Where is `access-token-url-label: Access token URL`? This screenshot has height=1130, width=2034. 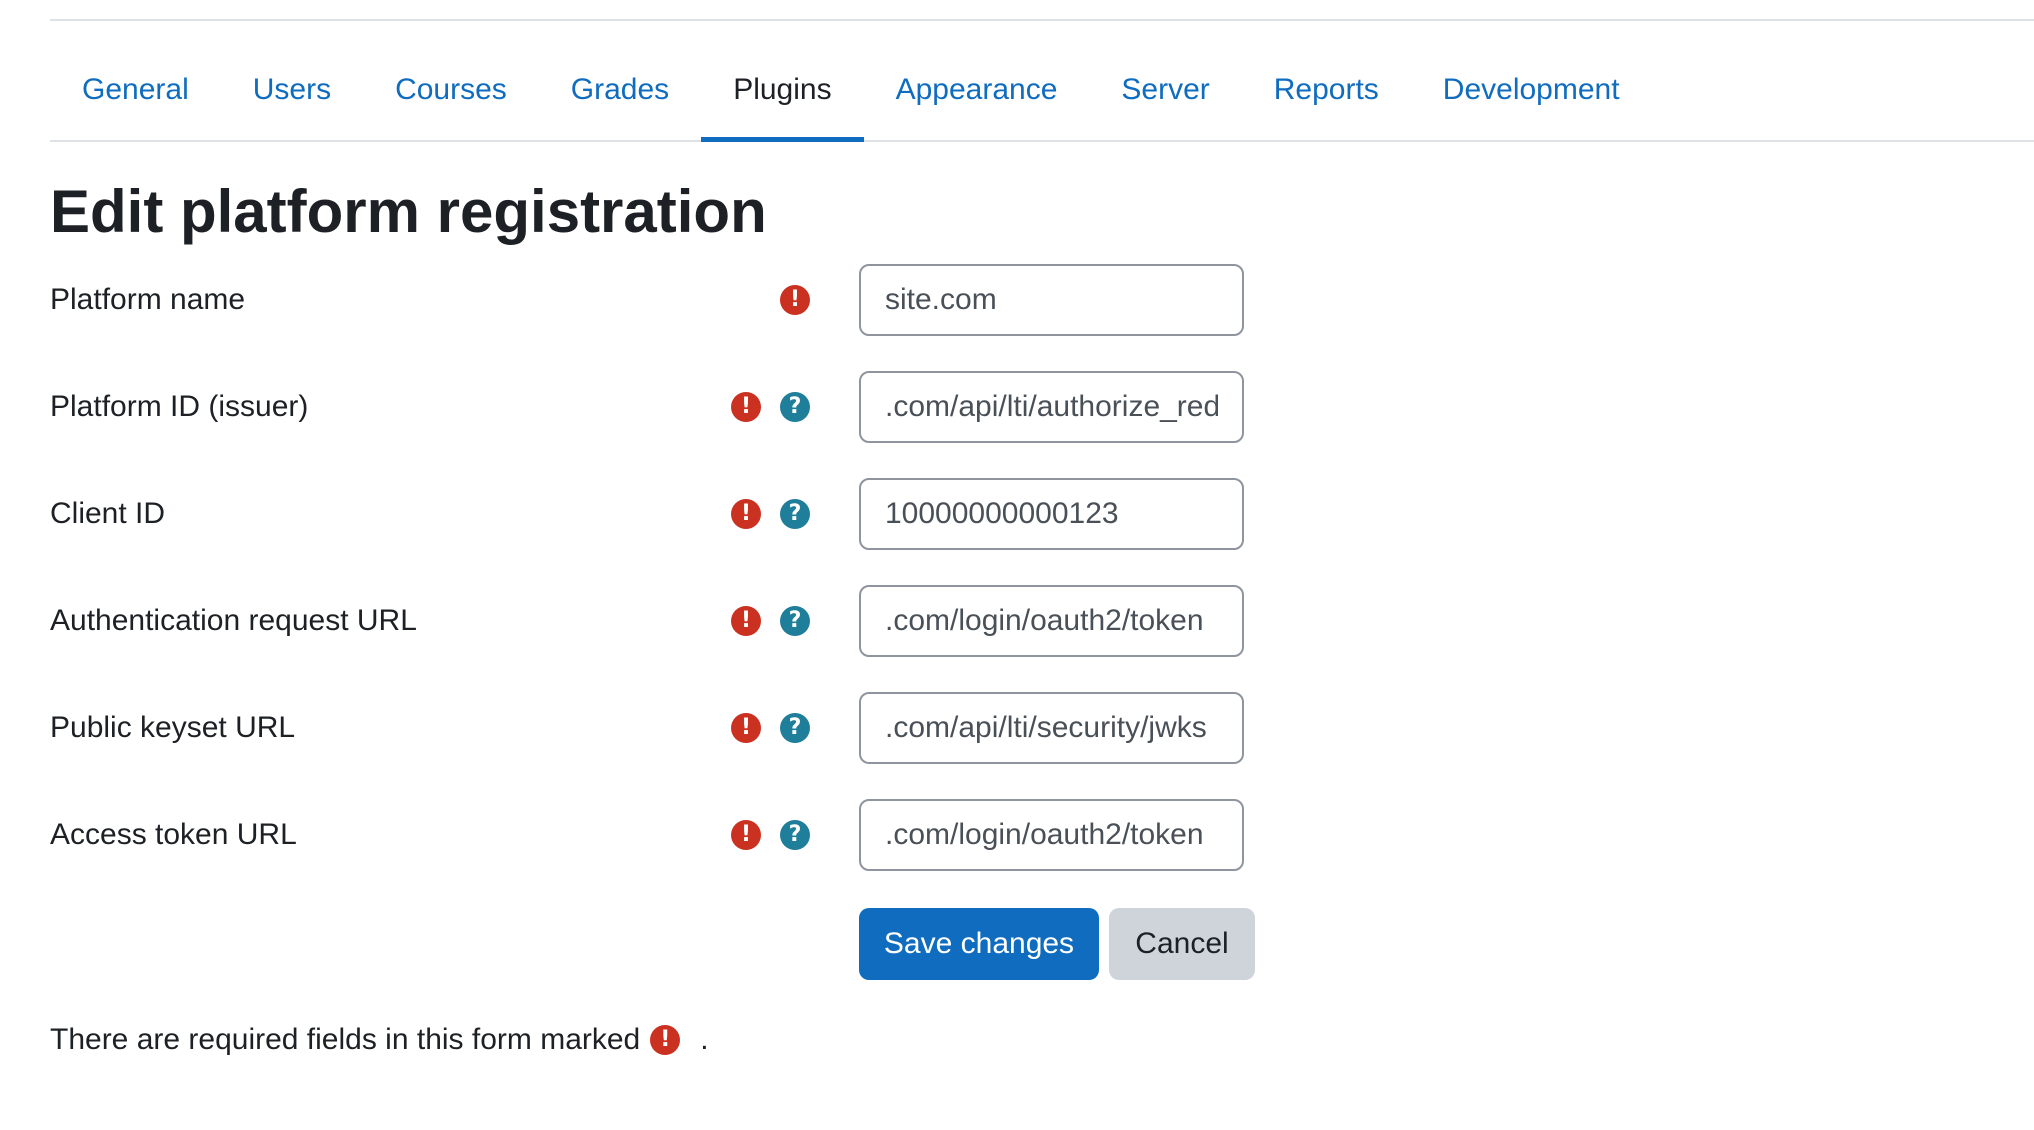
access-token-url-label: Access token URL is located at coordinates (173, 834).